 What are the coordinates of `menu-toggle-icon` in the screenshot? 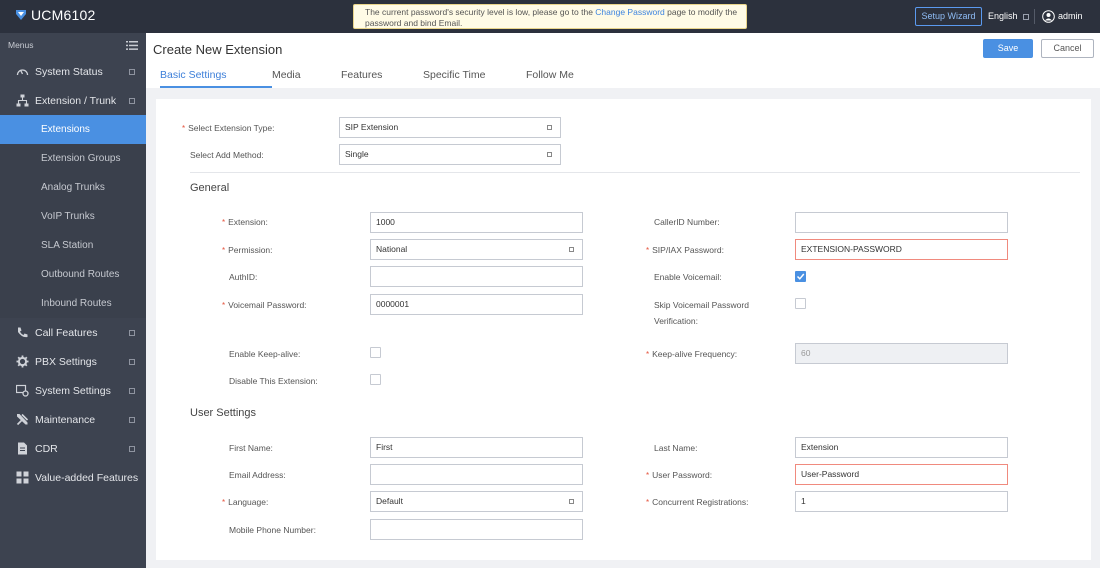 It's located at (132, 45).